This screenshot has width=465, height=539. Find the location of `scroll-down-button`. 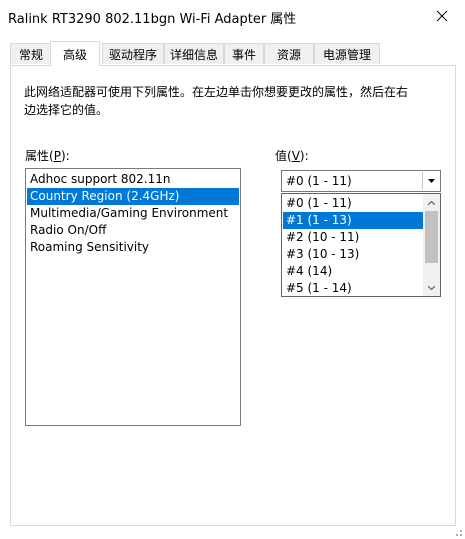

scroll-down-button is located at coordinates (431, 287).